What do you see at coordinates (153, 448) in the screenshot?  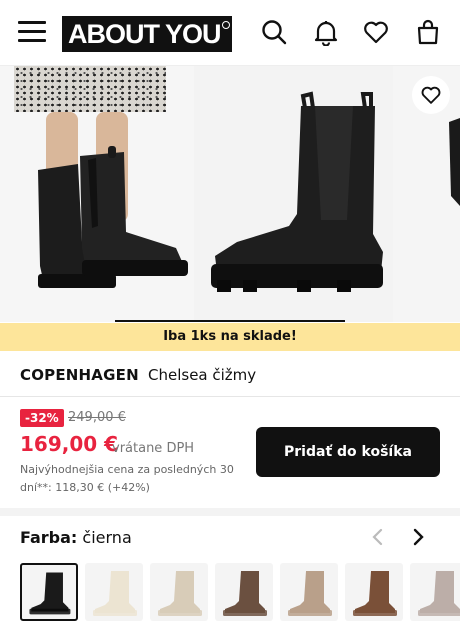 I see `vat-note: vrátane DPH` at bounding box center [153, 448].